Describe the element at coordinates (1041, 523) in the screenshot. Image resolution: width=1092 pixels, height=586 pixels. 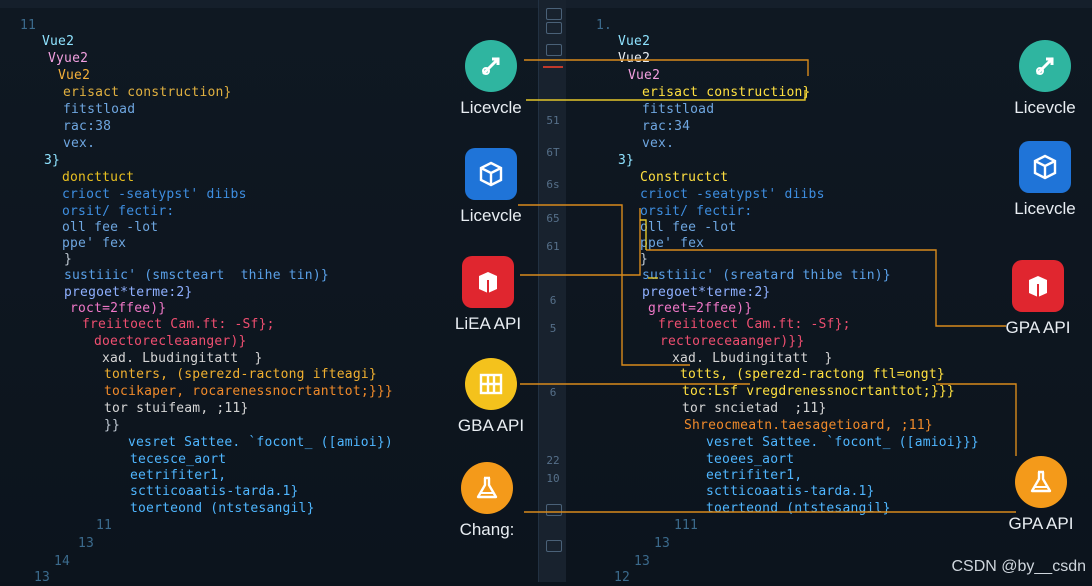
I see `right-node-label: GPA API` at that location.